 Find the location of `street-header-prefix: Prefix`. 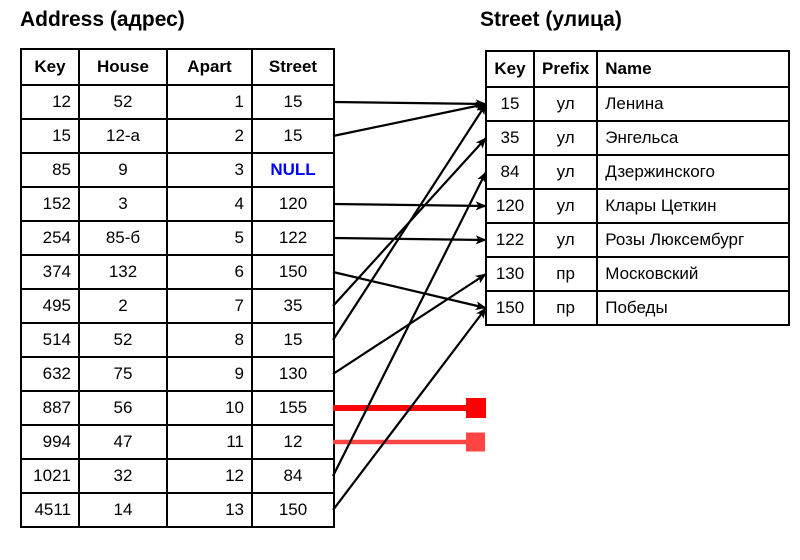

street-header-prefix: Prefix is located at coordinates (565, 69).